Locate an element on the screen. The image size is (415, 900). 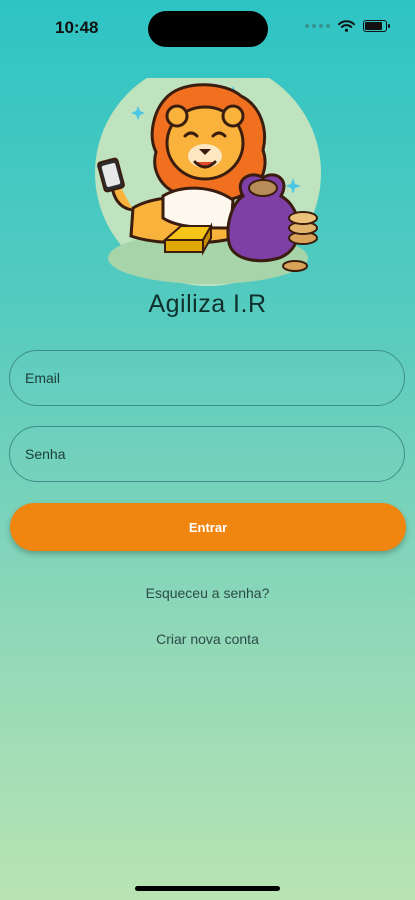
email-input is located at coordinates (213, 378).